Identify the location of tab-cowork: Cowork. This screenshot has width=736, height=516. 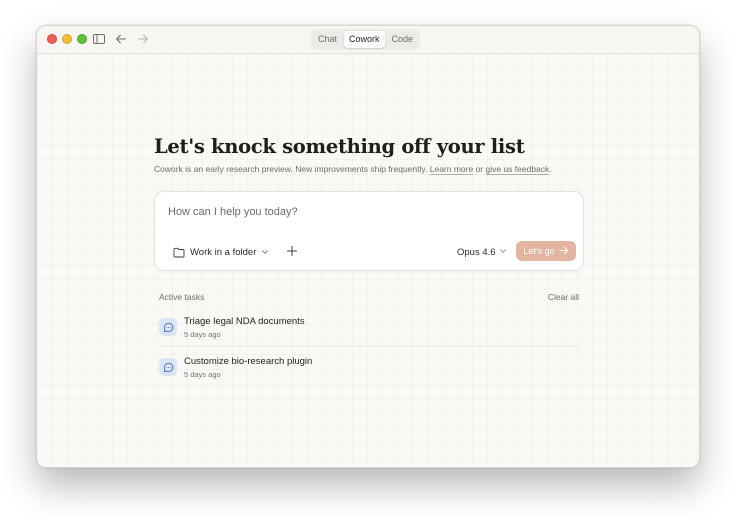
(364, 39).